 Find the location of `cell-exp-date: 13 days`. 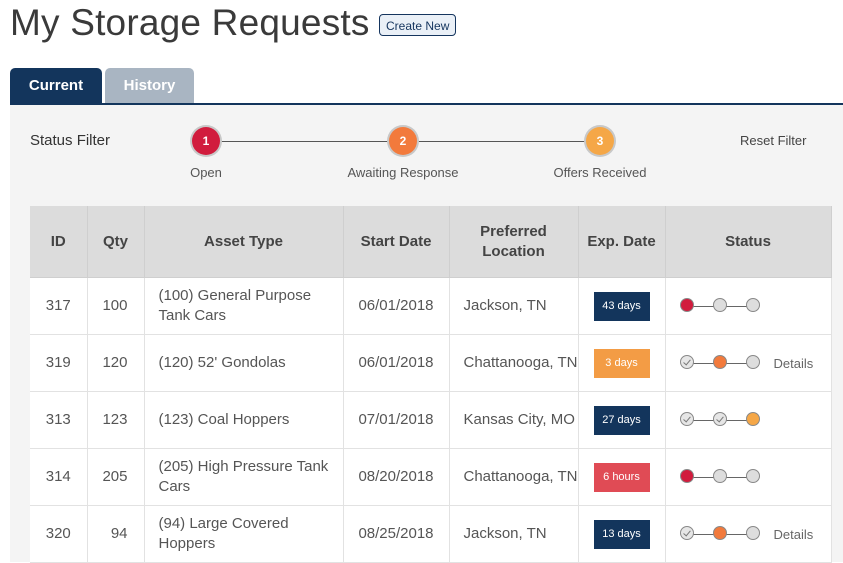

cell-exp-date: 13 days is located at coordinates (622, 534).